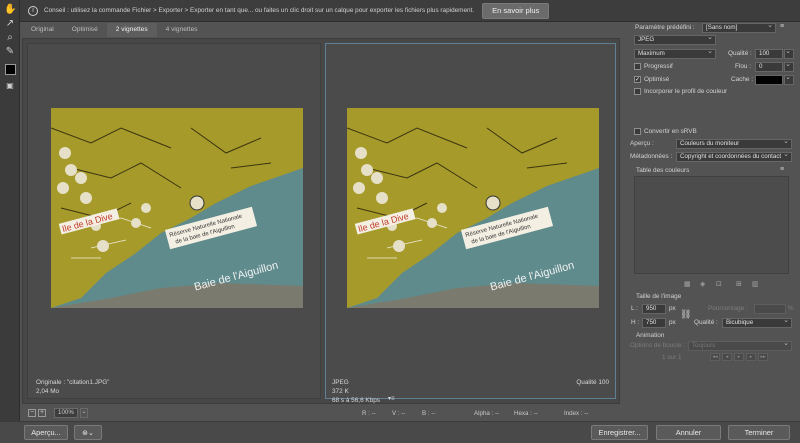 The image size is (800, 443). I want to click on map-colors-transparent-icon: ▦, so click(687, 284).